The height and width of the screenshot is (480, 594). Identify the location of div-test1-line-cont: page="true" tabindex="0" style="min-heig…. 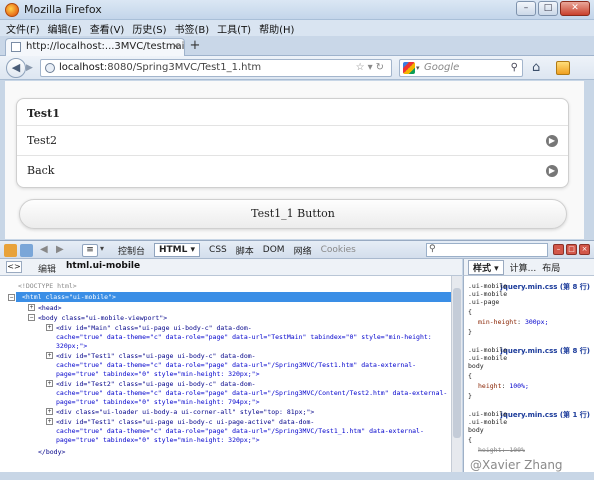
(158, 374).